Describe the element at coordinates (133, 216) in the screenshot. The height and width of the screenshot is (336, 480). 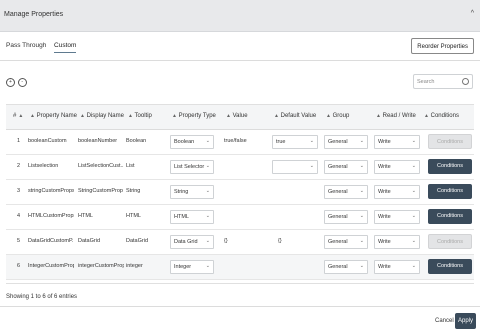
I see `tooltip-cell: HTML` at that location.